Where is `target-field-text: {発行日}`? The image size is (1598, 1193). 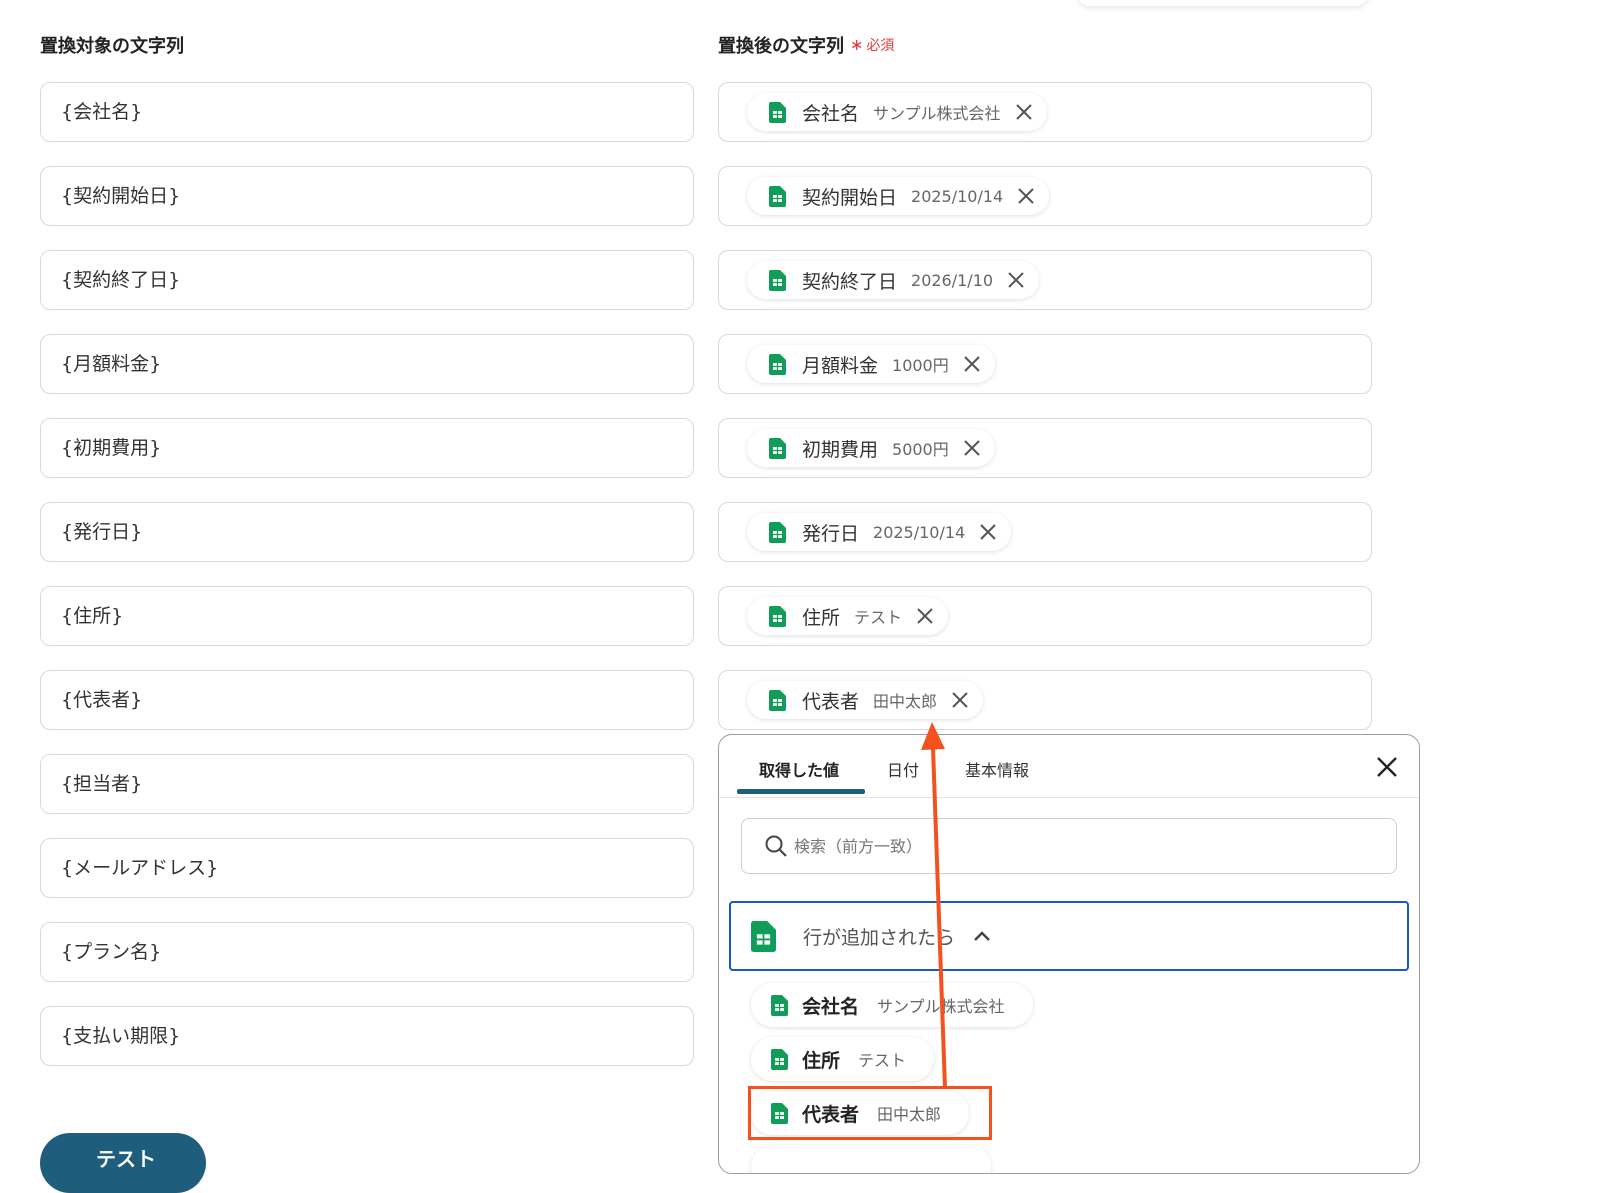 target-field-text: {発行日} is located at coordinates (102, 532).